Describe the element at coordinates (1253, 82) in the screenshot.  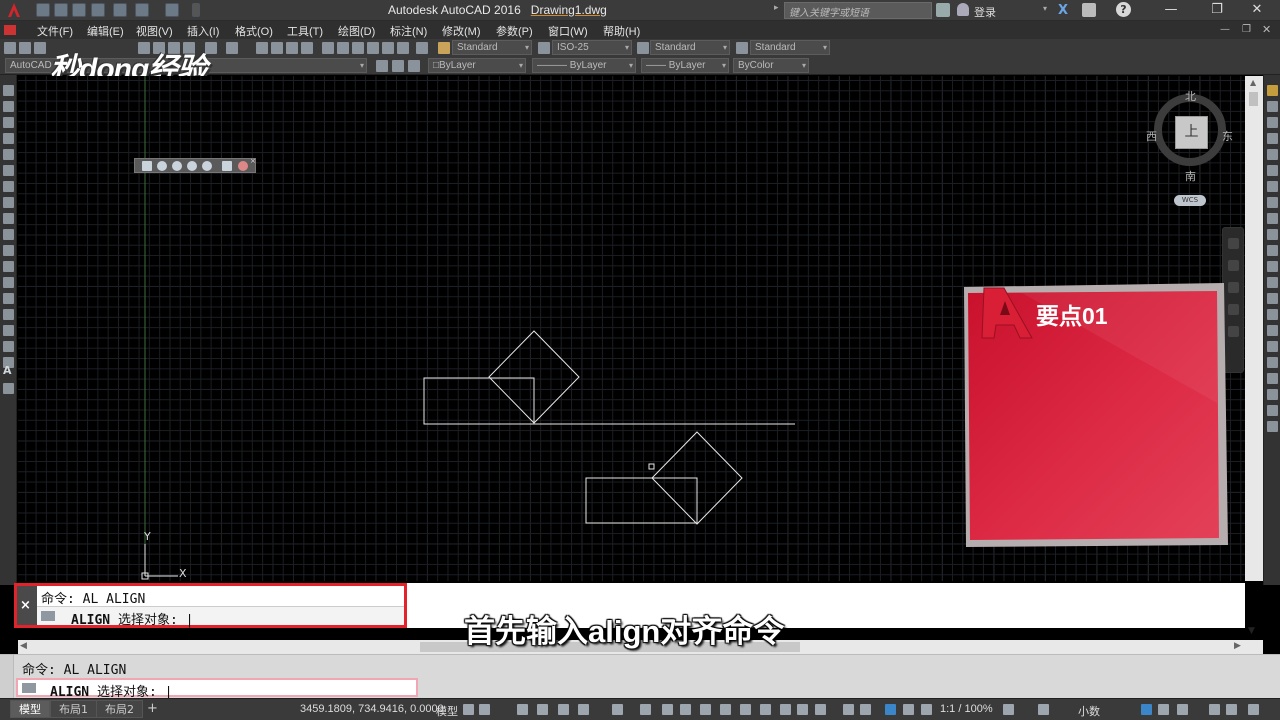
I see `scroll-up-arrow-icon: ▲` at that location.